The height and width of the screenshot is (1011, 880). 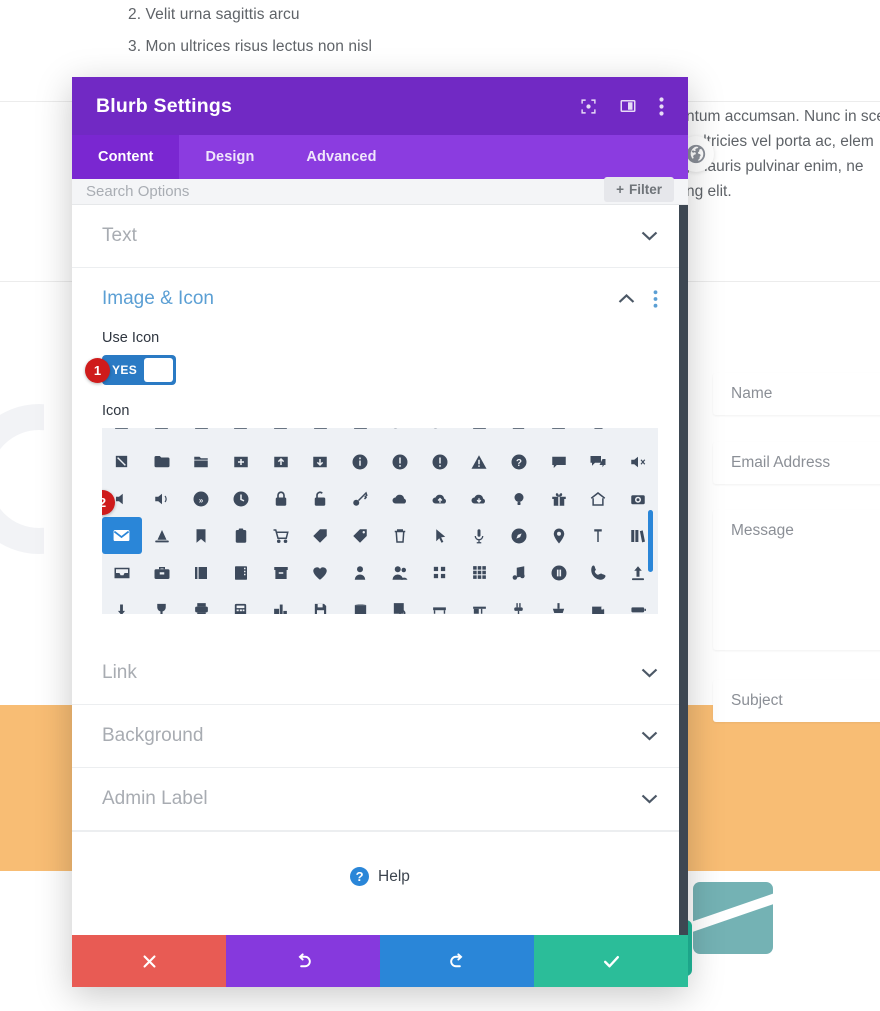 What do you see at coordinates (162, 498) in the screenshot?
I see `volume-high-icon` at bounding box center [162, 498].